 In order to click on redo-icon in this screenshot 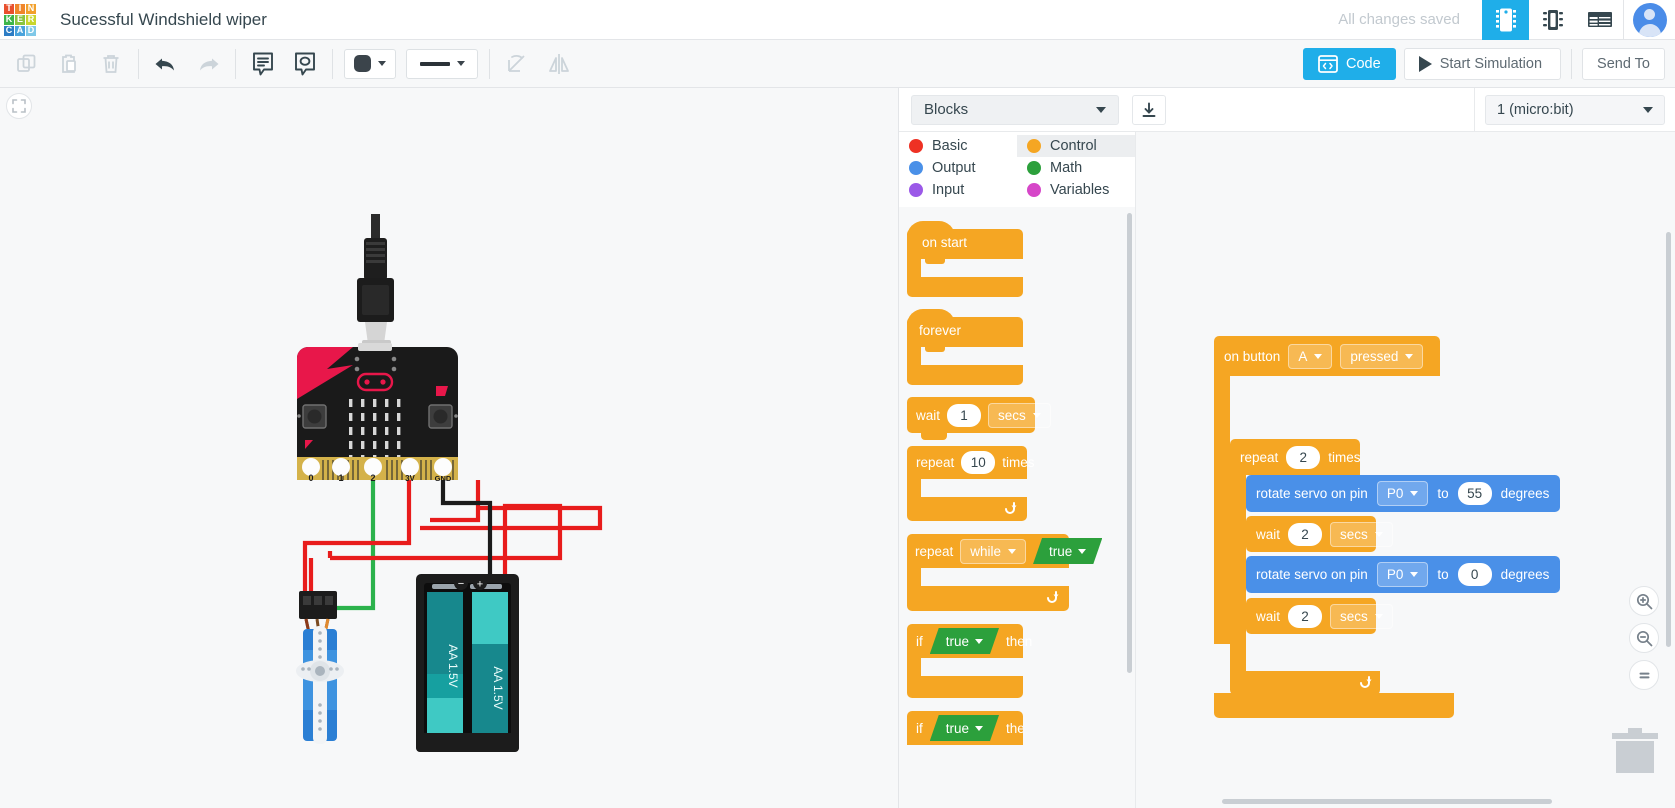, I will do `click(208, 64)`.